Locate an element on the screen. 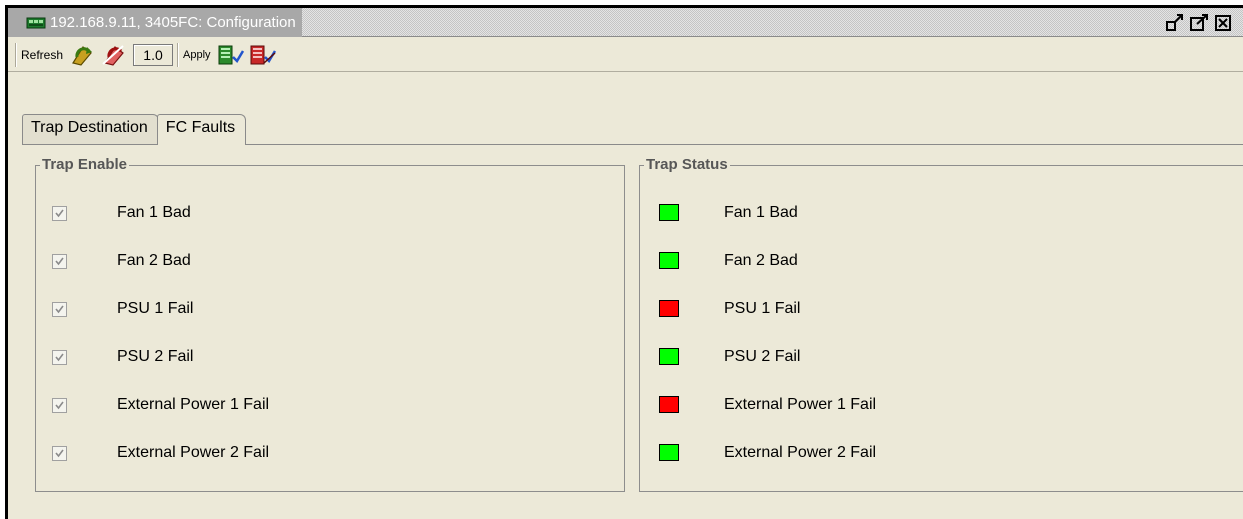 The image size is (1243, 519). dock-icon is located at coordinates (1176, 23).